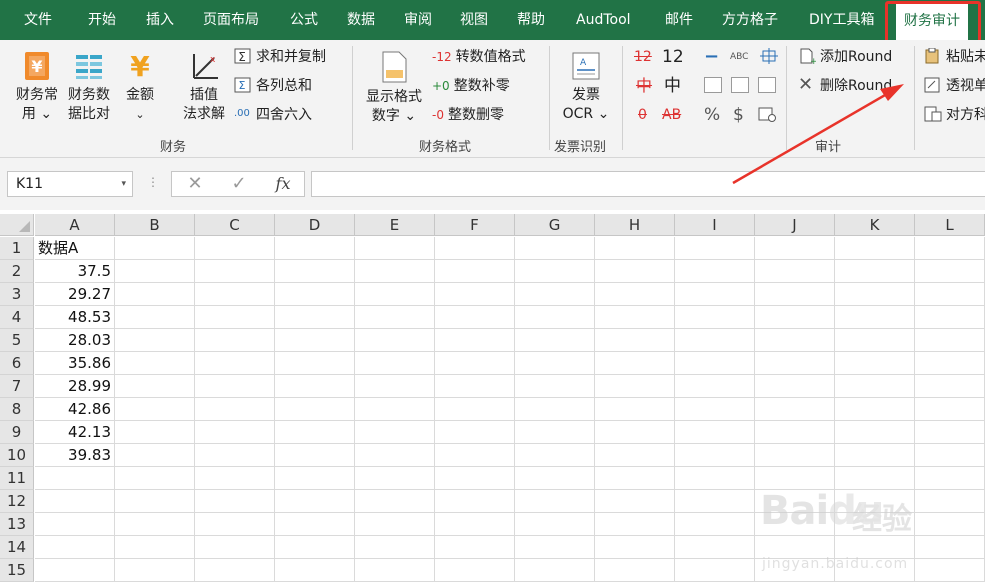  I want to click on cell-a7: 28.99, so click(75, 386).